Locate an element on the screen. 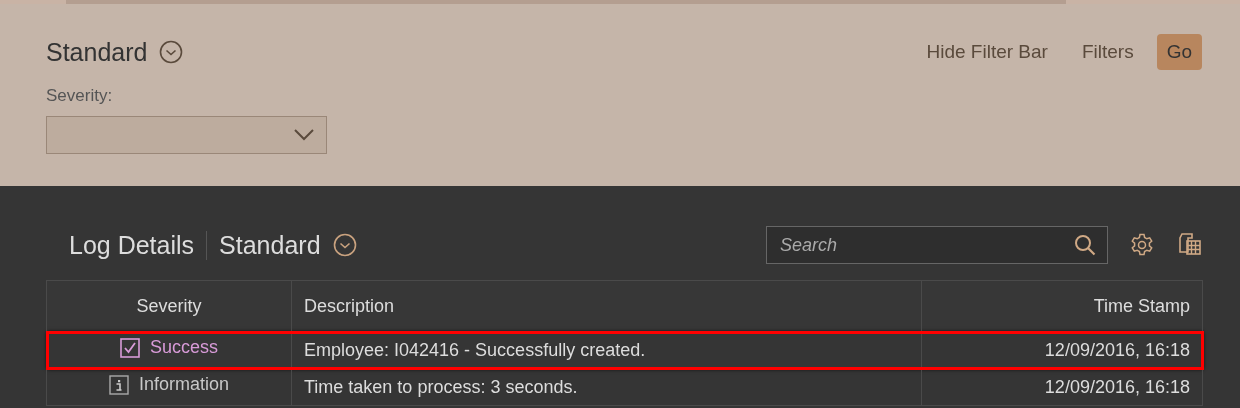  column-header: Time Stamp is located at coordinates (1141, 305).